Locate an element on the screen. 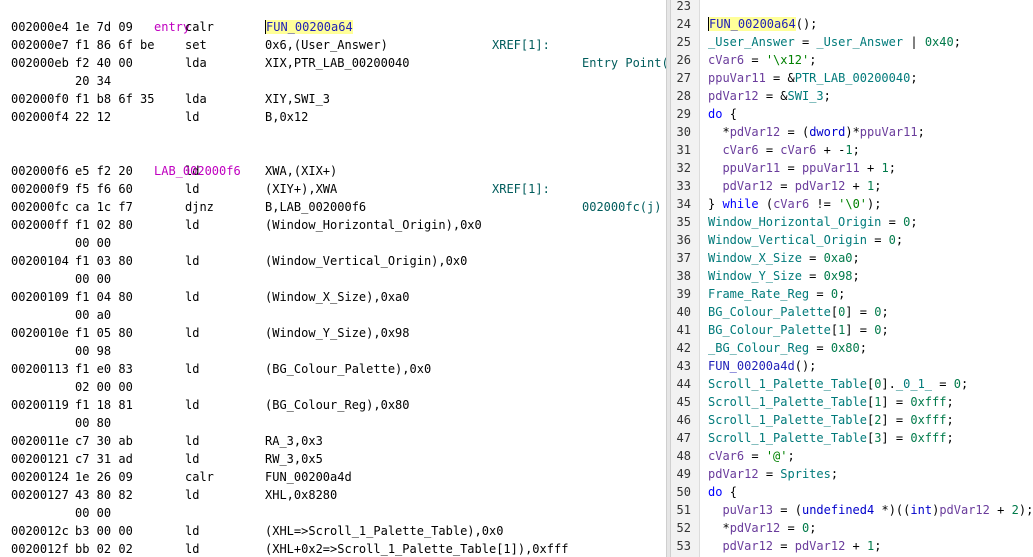  global-symbol: _User_Answer is located at coordinates (751, 42).